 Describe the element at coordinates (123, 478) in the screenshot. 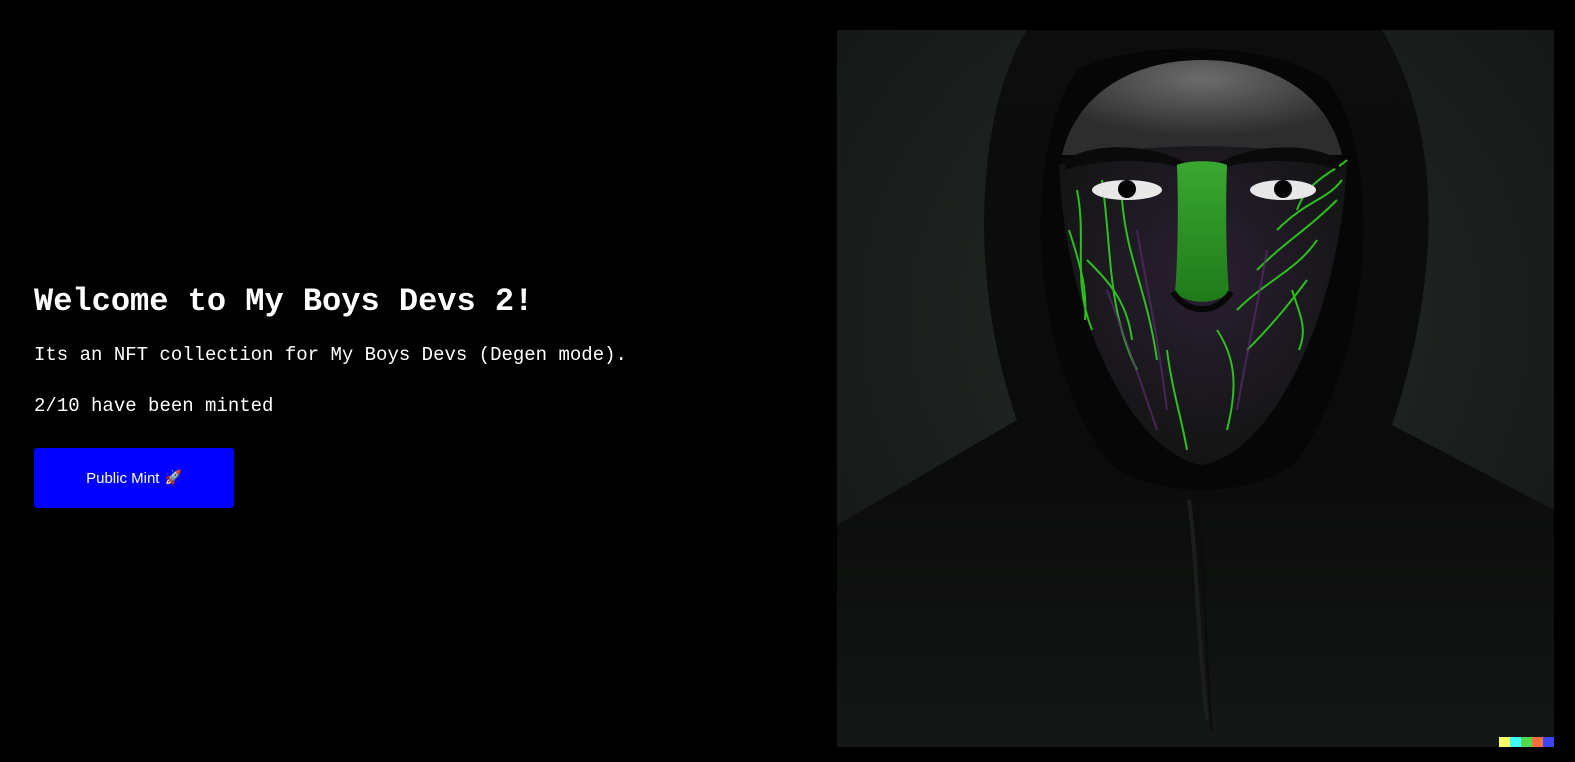

I see `public-mint-label: Public Mint` at that location.